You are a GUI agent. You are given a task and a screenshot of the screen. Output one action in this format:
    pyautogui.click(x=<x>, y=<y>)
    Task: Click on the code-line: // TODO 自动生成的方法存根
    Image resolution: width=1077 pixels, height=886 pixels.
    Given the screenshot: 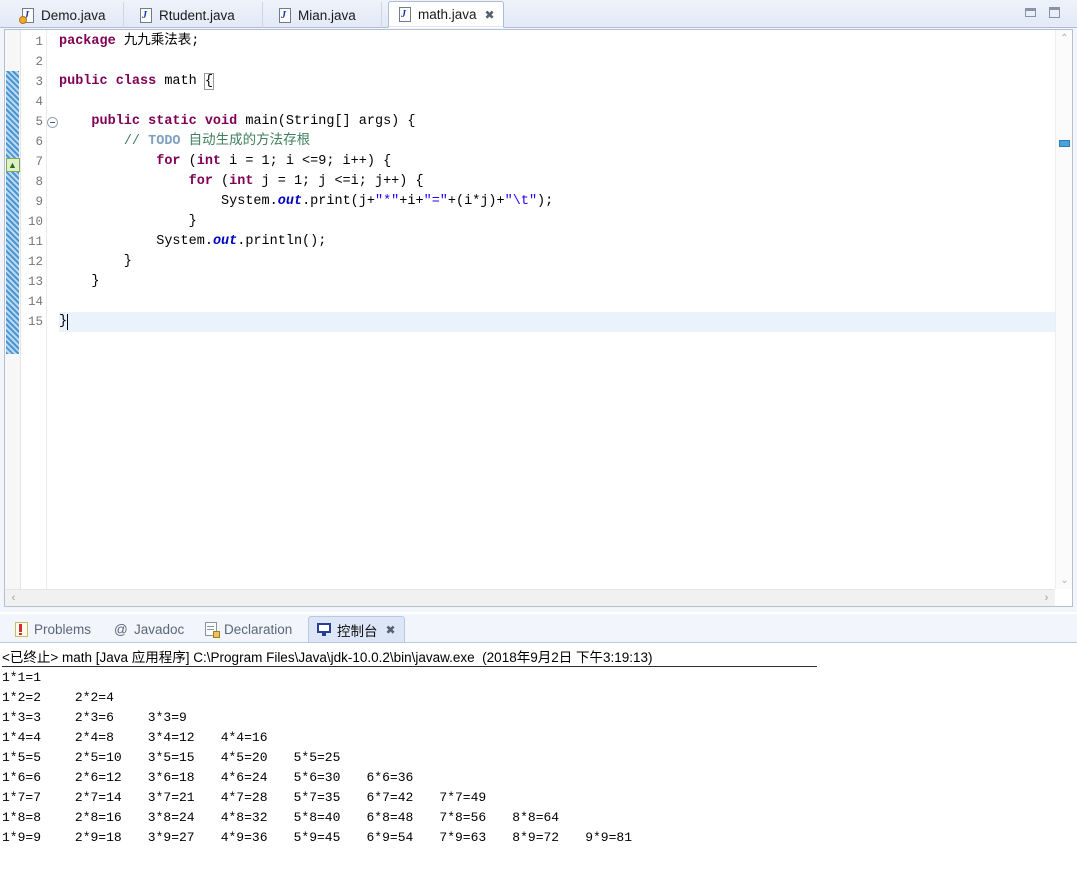 What is the action you would take?
    pyautogui.click(x=184, y=142)
    